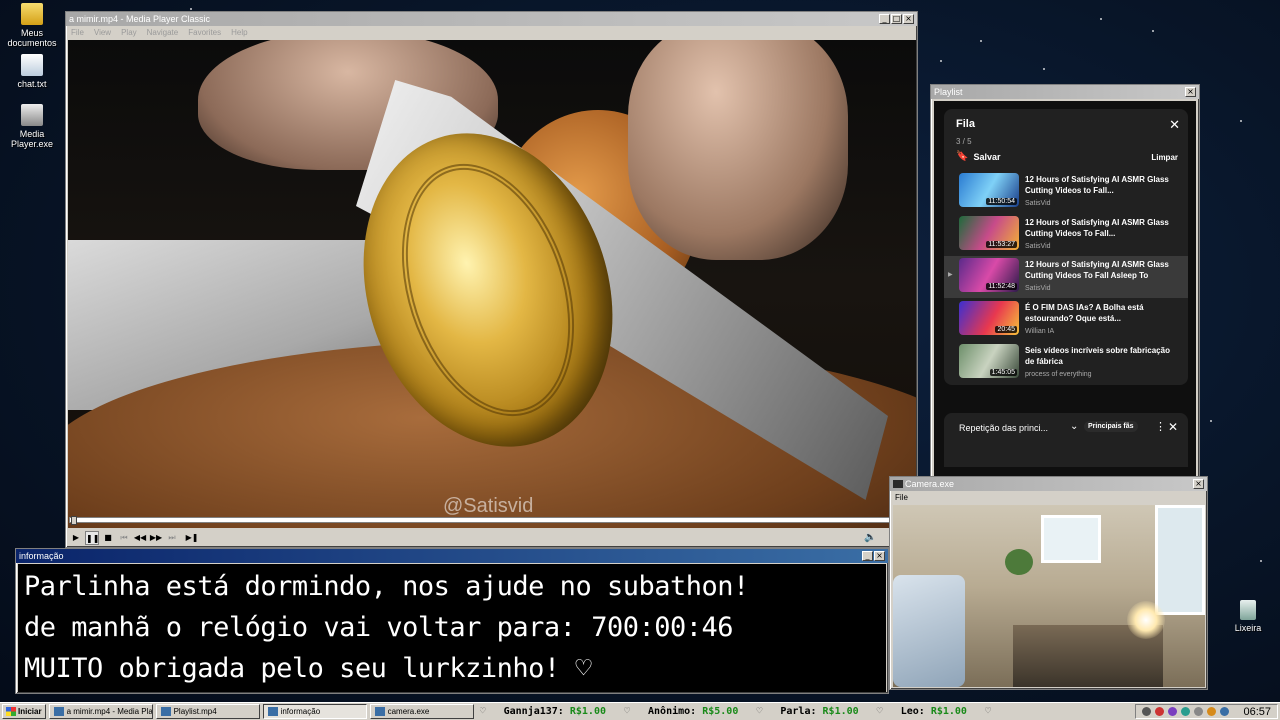  I want to click on more-icon: ⋮, so click(1160, 426).